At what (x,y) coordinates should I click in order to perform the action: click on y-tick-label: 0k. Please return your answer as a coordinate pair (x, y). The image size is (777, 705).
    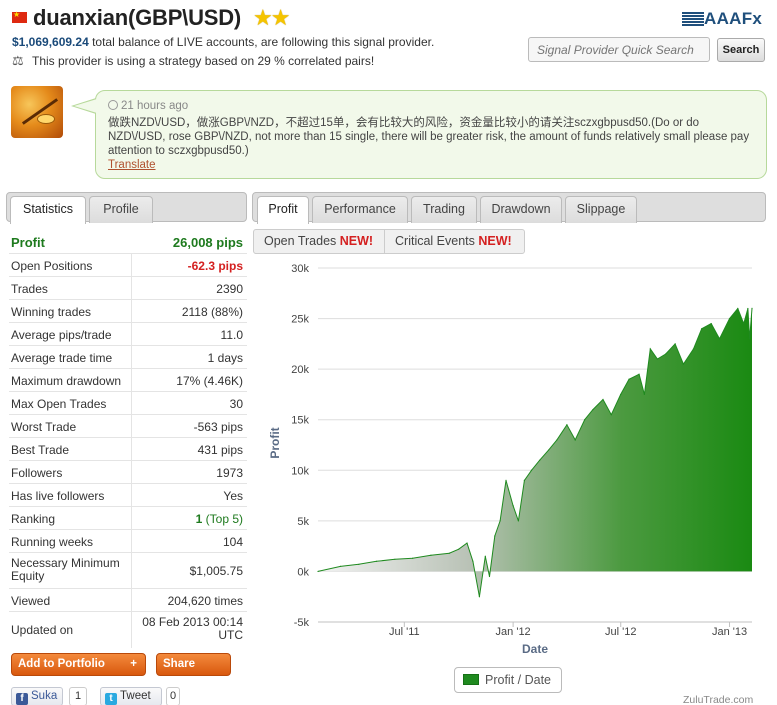
    Looking at the image, I should click on (303, 572).